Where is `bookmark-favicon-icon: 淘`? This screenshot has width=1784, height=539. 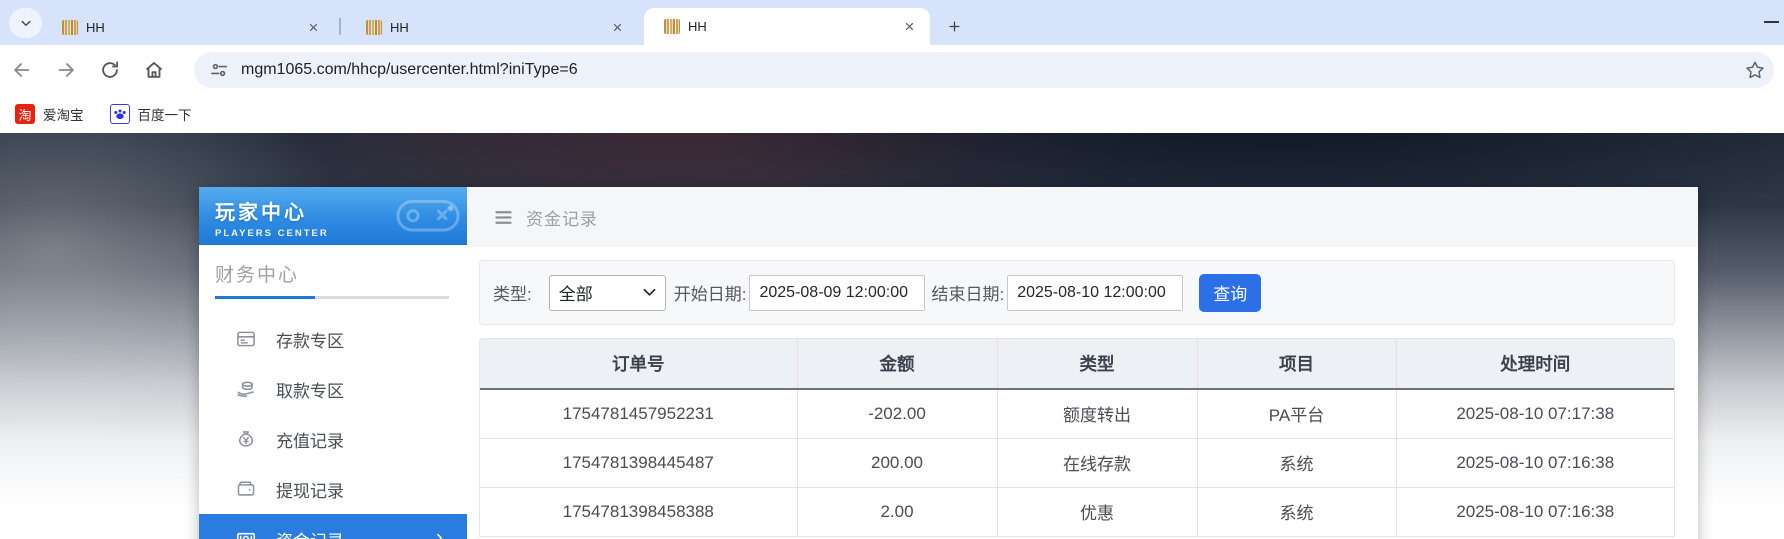
bookmark-favicon-icon: 淘 is located at coordinates (25, 114).